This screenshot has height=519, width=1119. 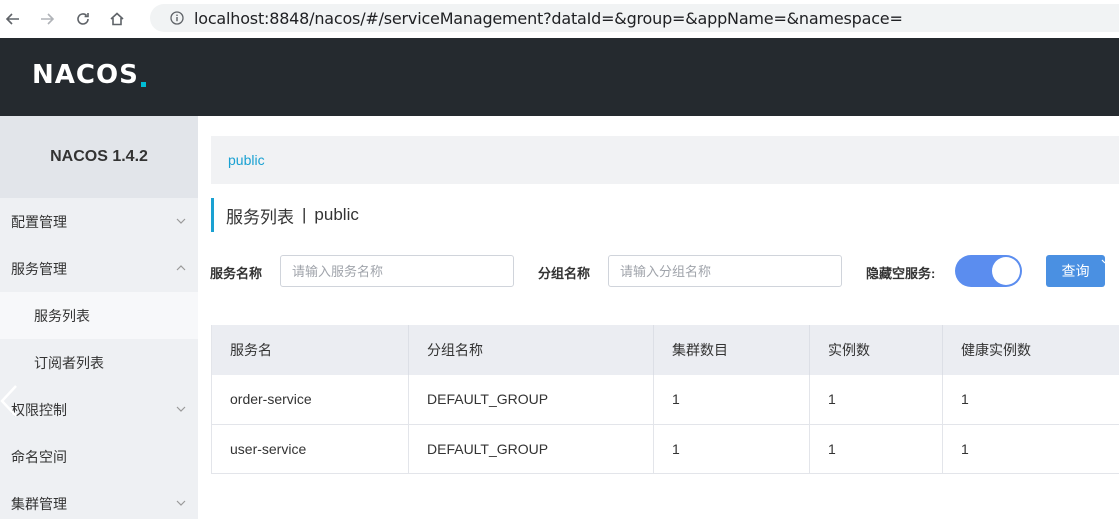 I want to click on sidebar-item-config-management: 配置管理, so click(x=99, y=221).